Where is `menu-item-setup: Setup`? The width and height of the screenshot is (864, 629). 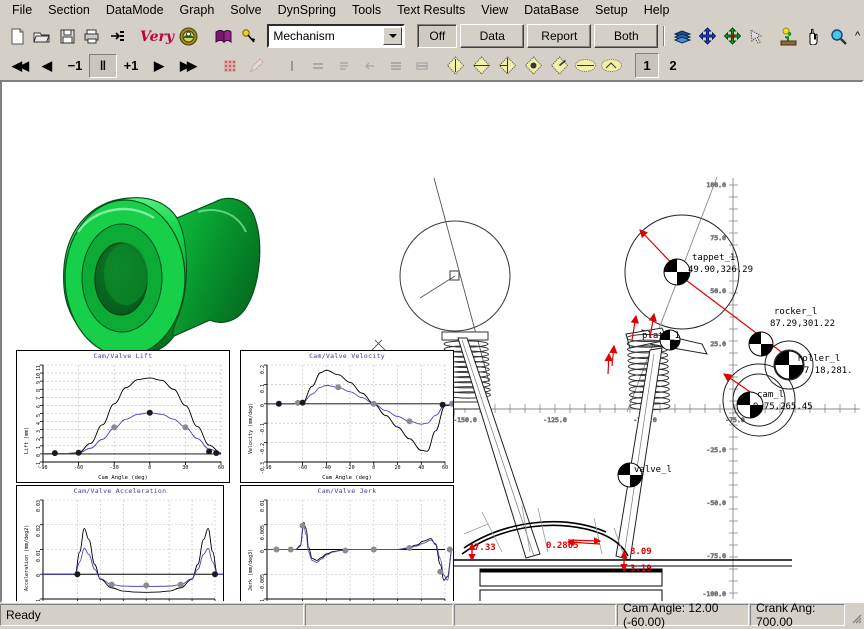 menu-item-setup: Setup is located at coordinates (611, 10).